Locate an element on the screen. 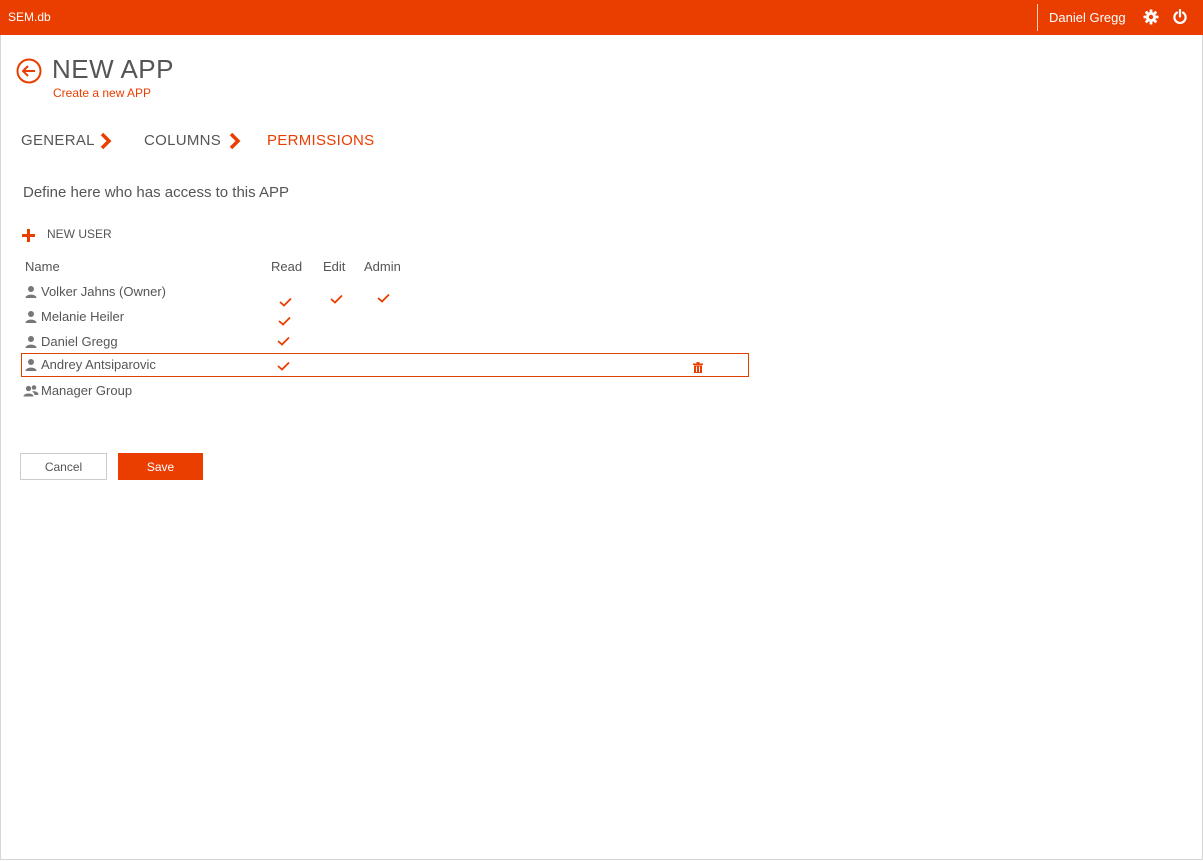 This screenshot has width=1203, height=861. plus-icon is located at coordinates (28, 235).